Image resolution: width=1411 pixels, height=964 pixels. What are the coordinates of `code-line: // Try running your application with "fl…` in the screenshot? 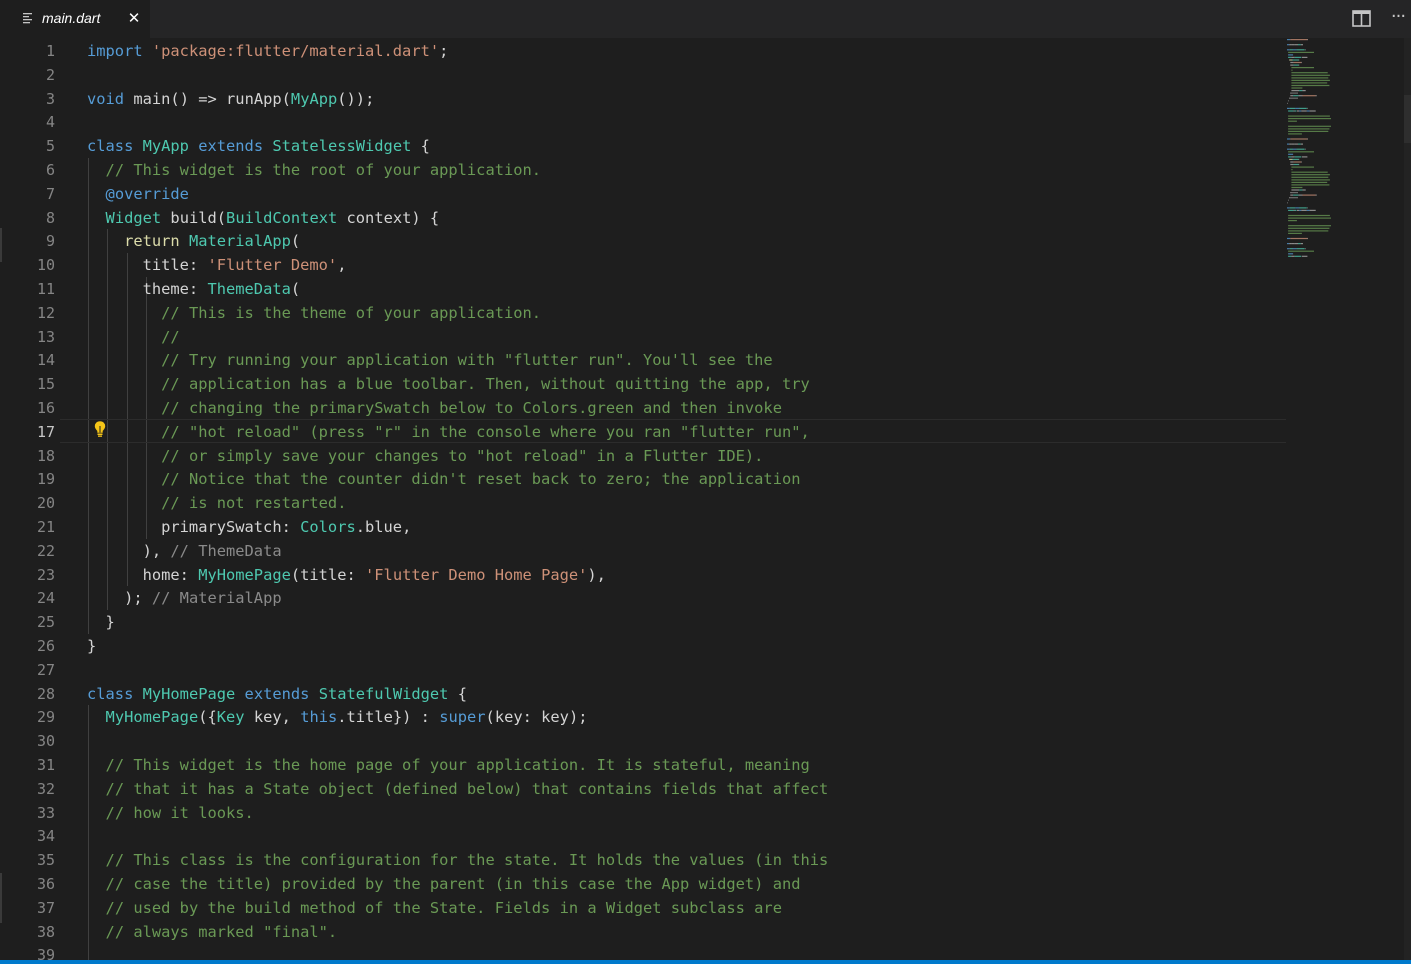 It's located at (430, 360).